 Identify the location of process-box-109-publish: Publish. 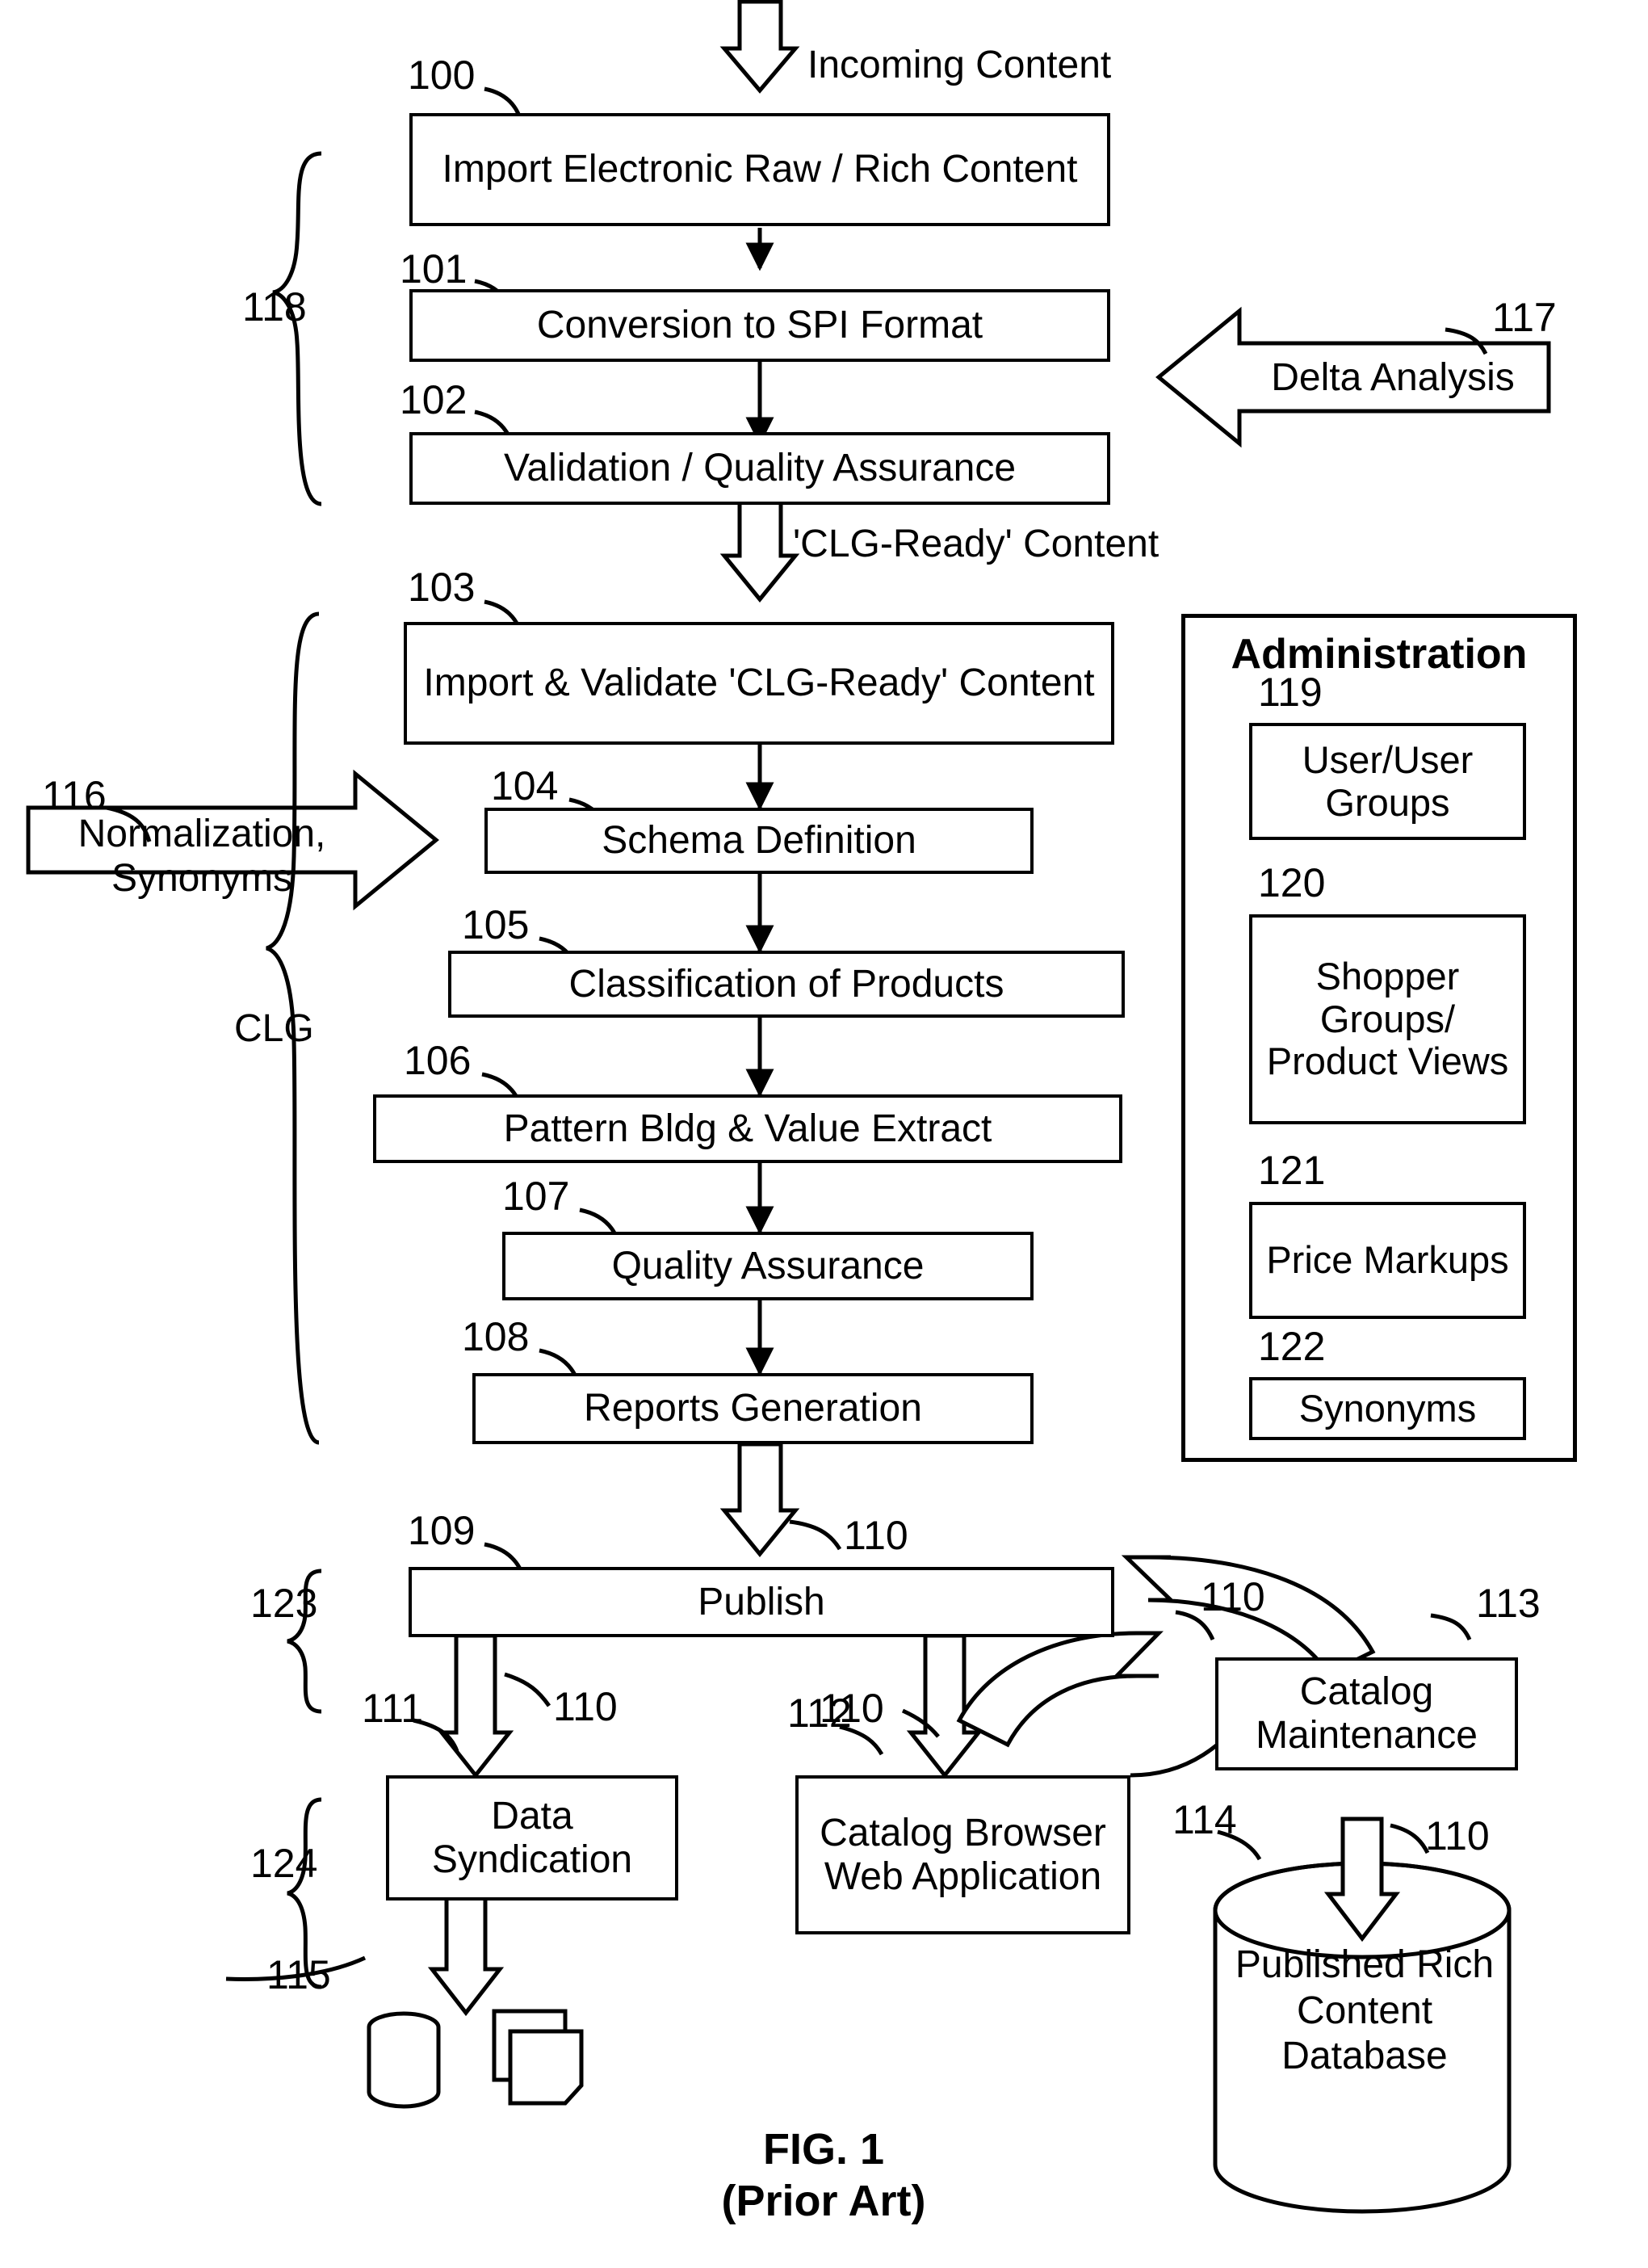
(761, 1602).